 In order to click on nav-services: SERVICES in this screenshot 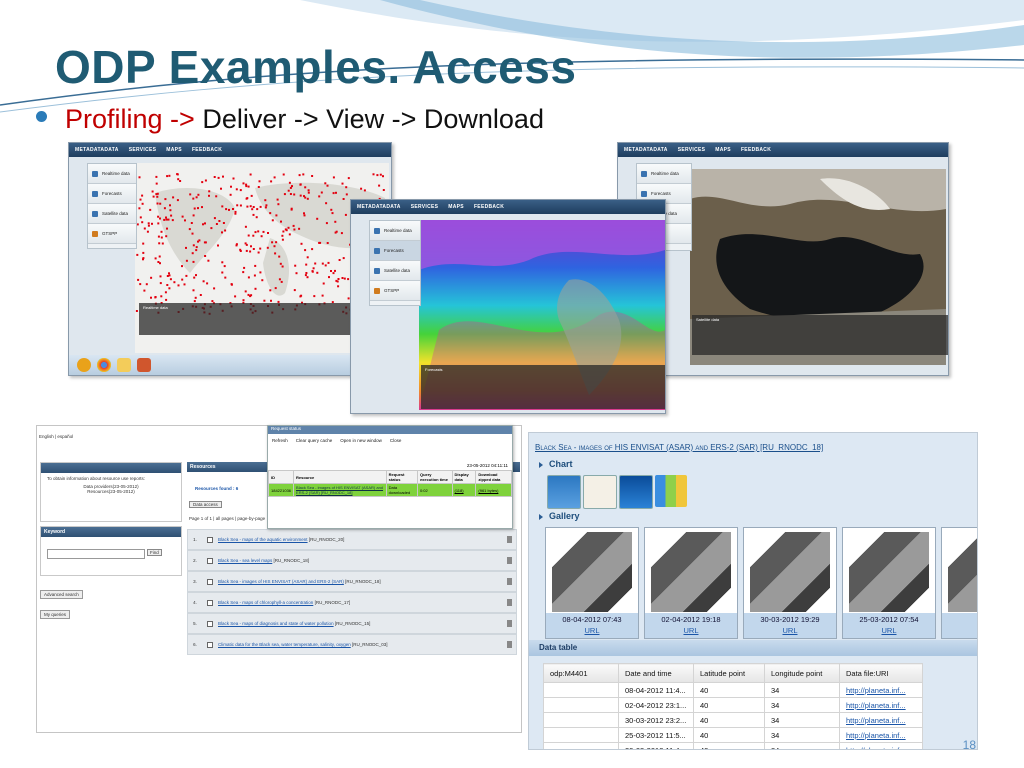, I will do `click(425, 207)`.